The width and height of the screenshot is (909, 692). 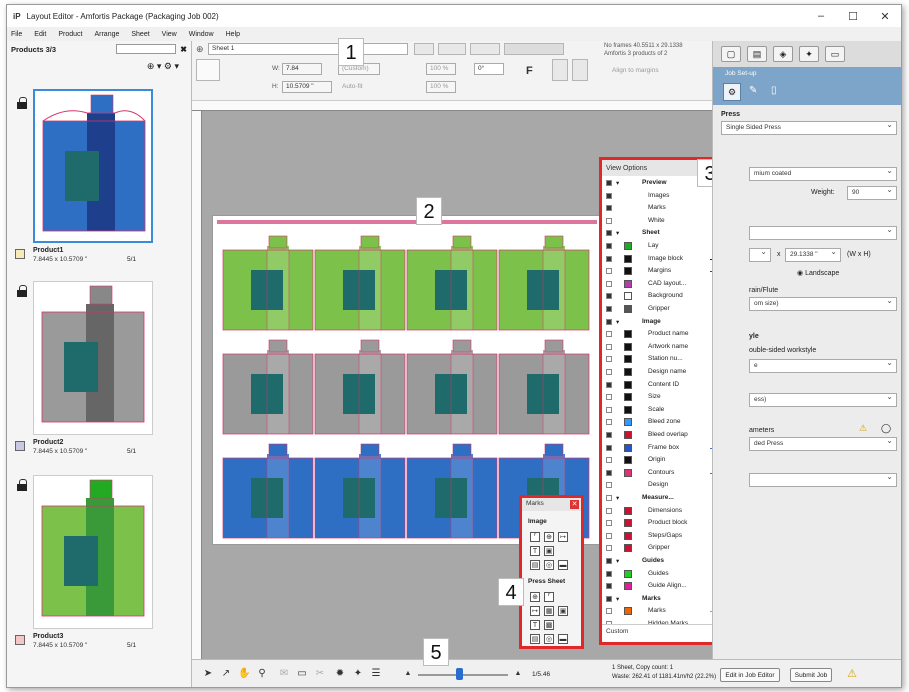 I want to click on zoom-slider, so click(x=463, y=675).